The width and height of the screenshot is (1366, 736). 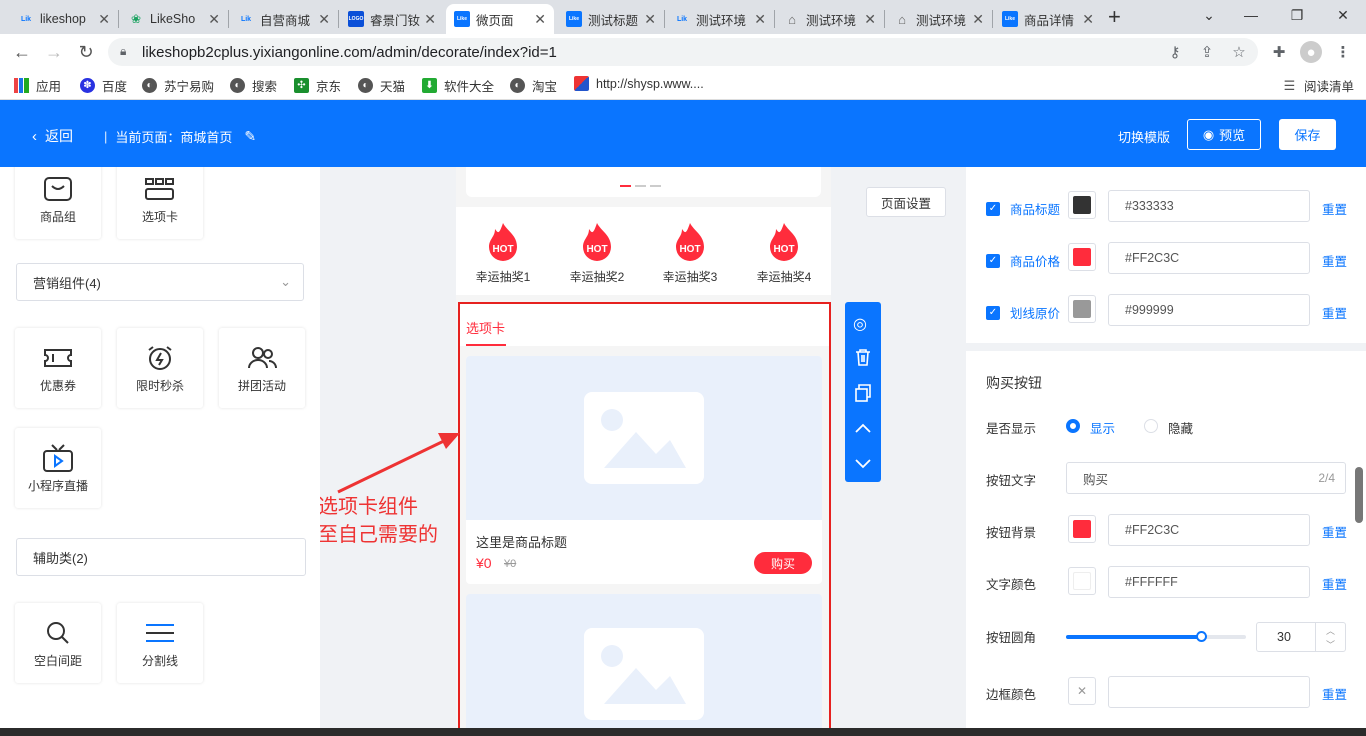 What do you see at coordinates (174, 19) in the screenshot?
I see `browser-tab: ❀ LikeSho ✕` at bounding box center [174, 19].